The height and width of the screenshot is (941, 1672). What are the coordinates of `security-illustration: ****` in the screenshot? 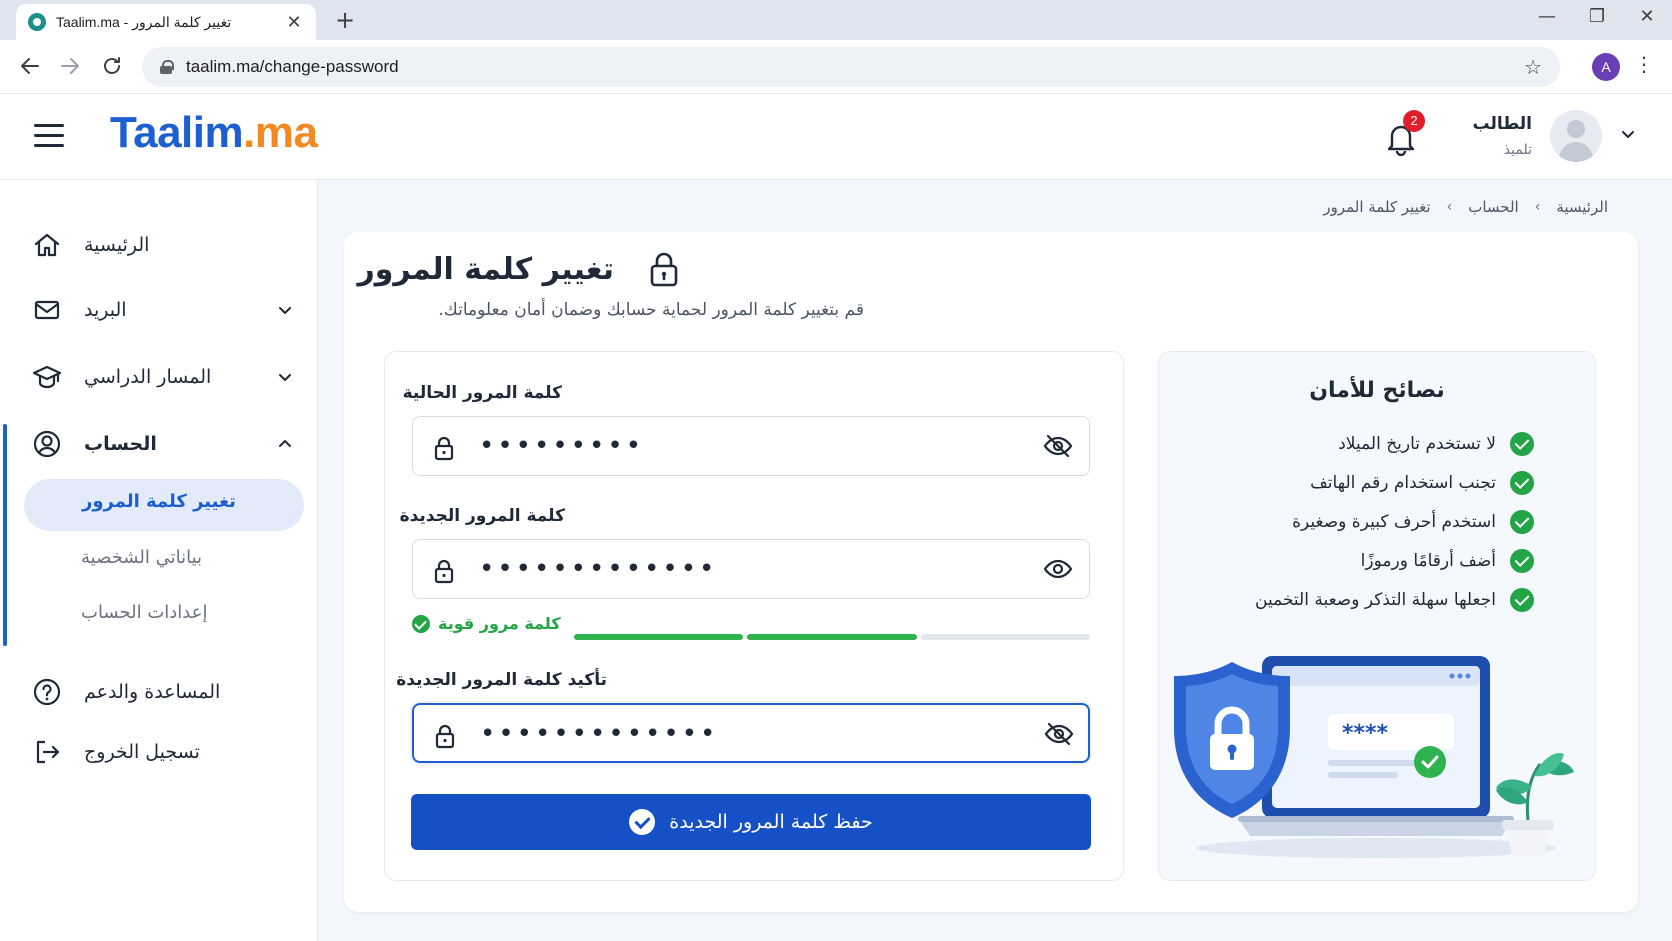 It's located at (1376, 758).